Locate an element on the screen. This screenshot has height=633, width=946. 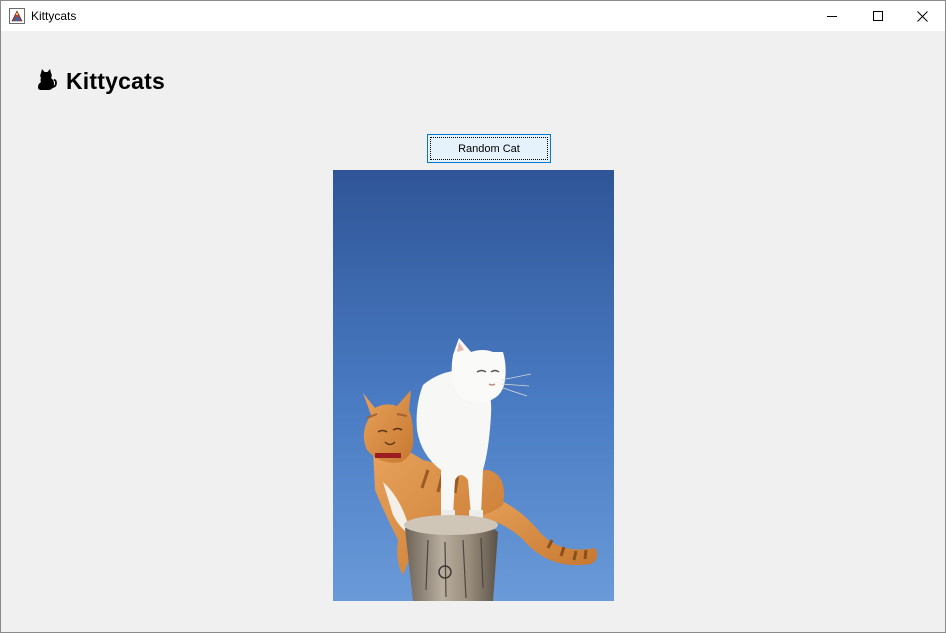
maximize-button is located at coordinates (878, 16).